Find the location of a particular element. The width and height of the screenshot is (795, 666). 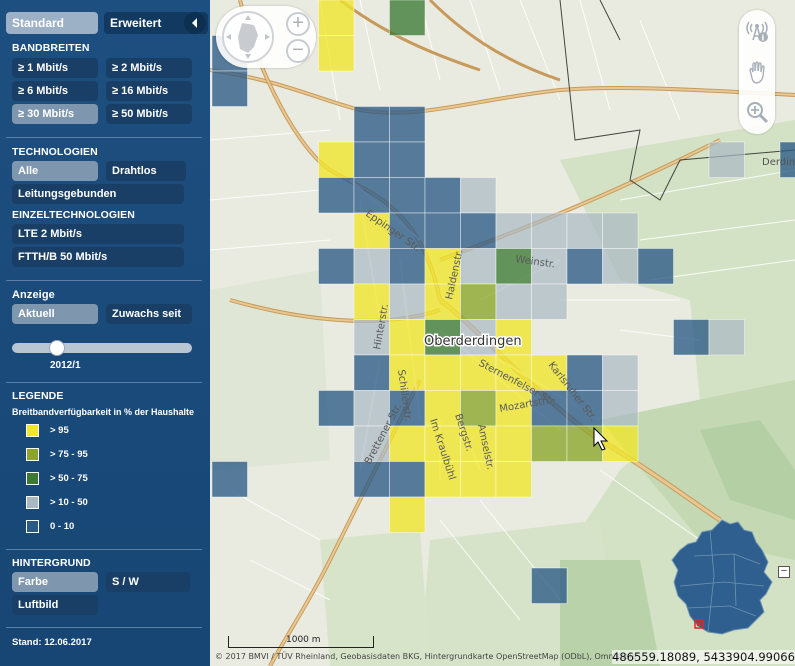

tab-standard: Standard is located at coordinates (52, 23).